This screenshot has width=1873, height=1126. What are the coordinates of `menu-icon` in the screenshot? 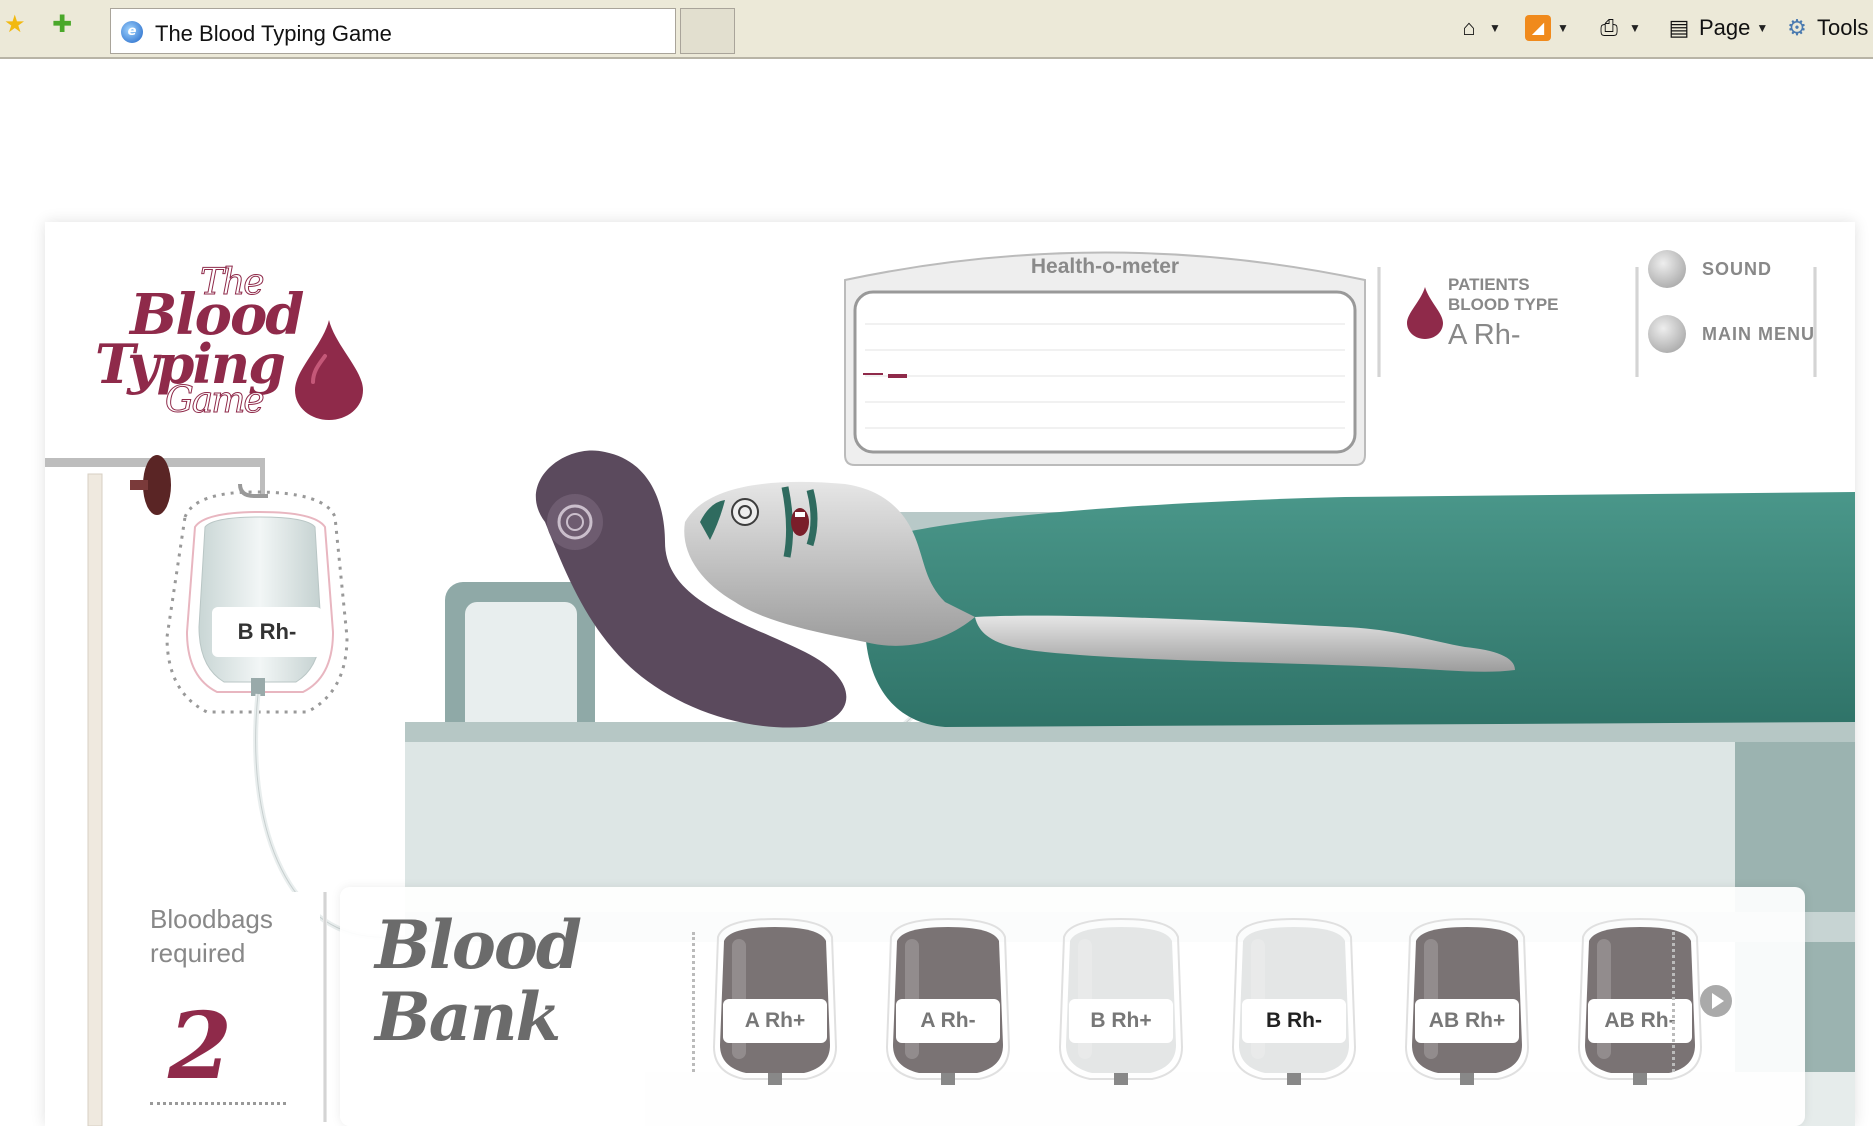 It's located at (1667, 334).